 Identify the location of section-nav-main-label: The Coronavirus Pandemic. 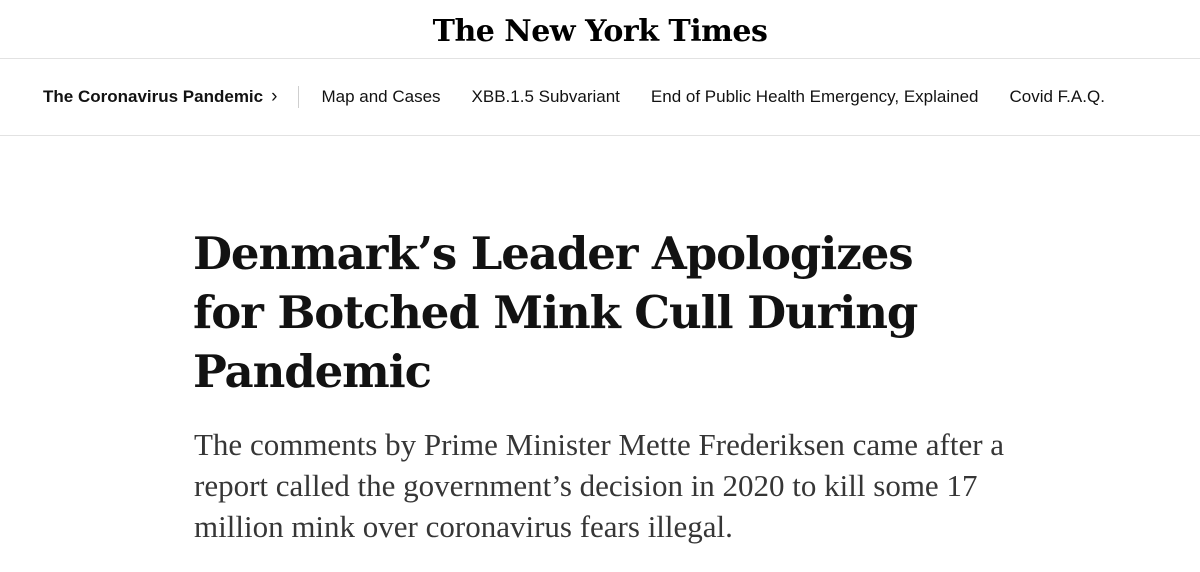
(153, 96).